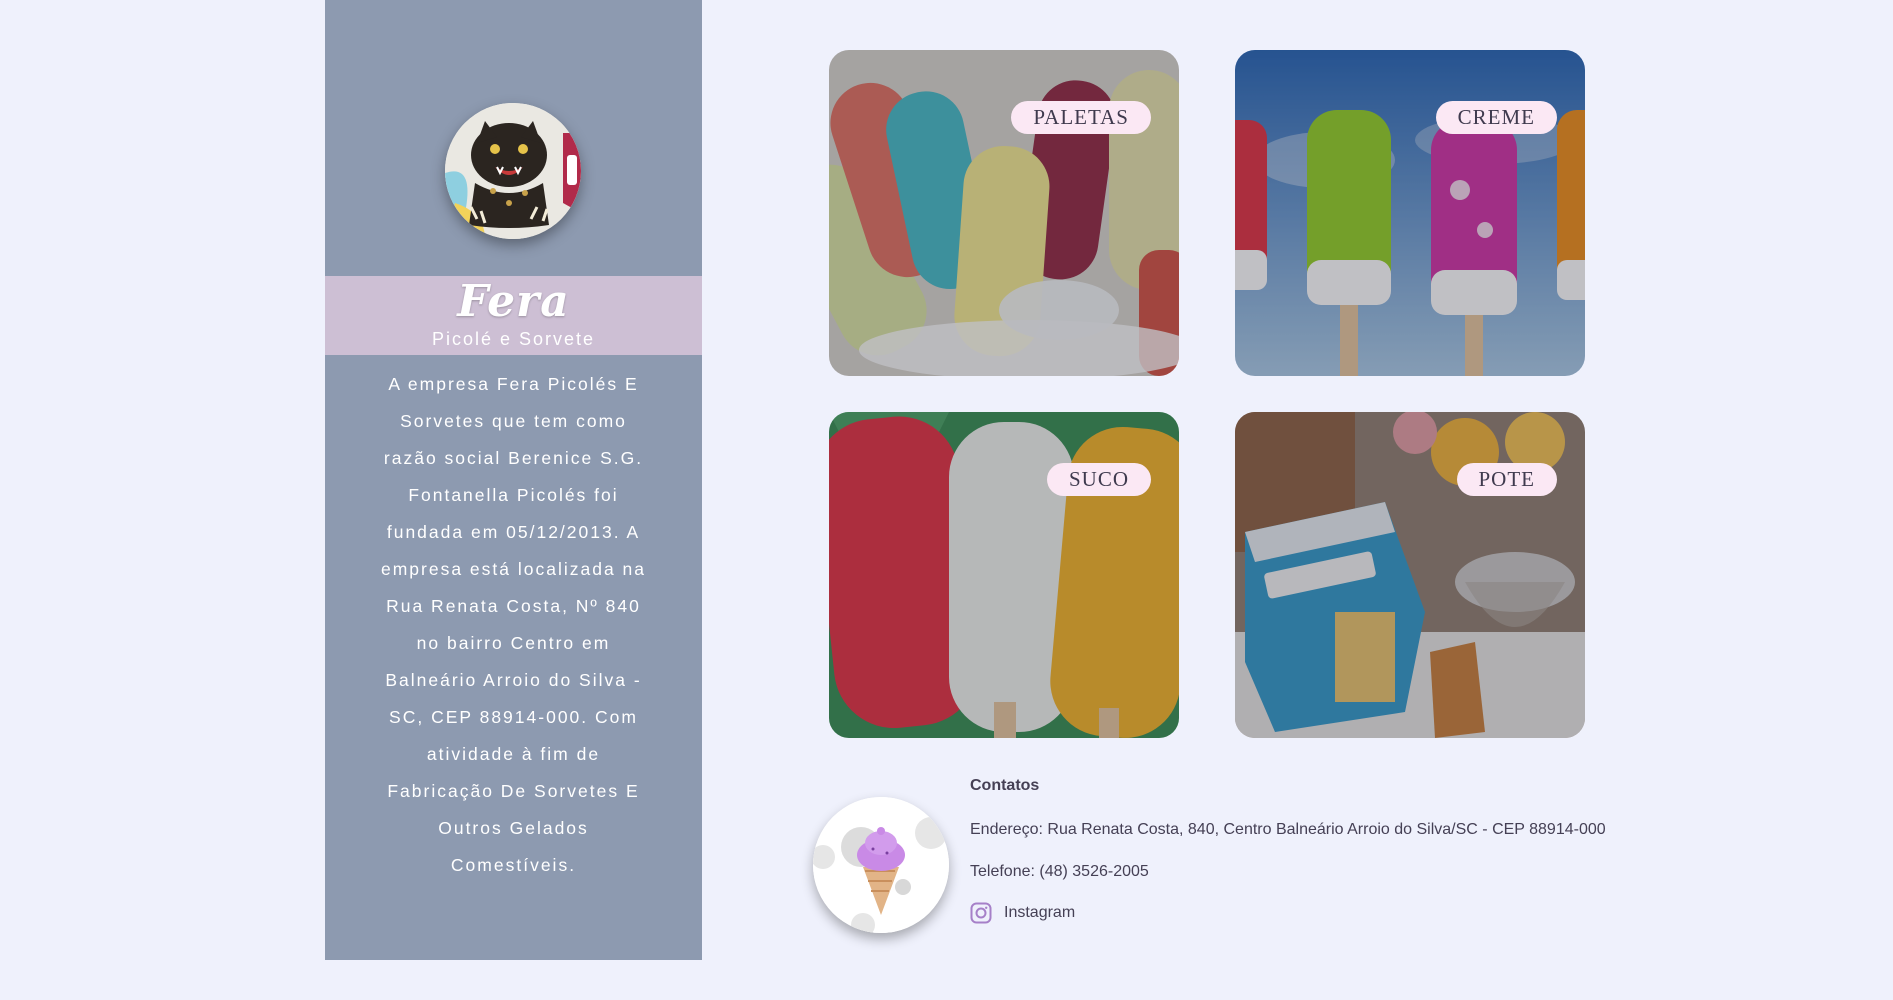 This screenshot has width=1893, height=1000. Describe the element at coordinates (1410, 575) in the screenshot. I see `product-card-pote: POTE` at that location.